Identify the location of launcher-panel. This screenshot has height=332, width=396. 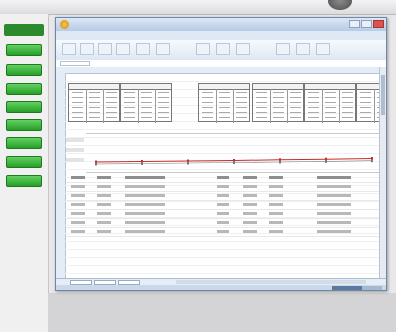
(24, 173).